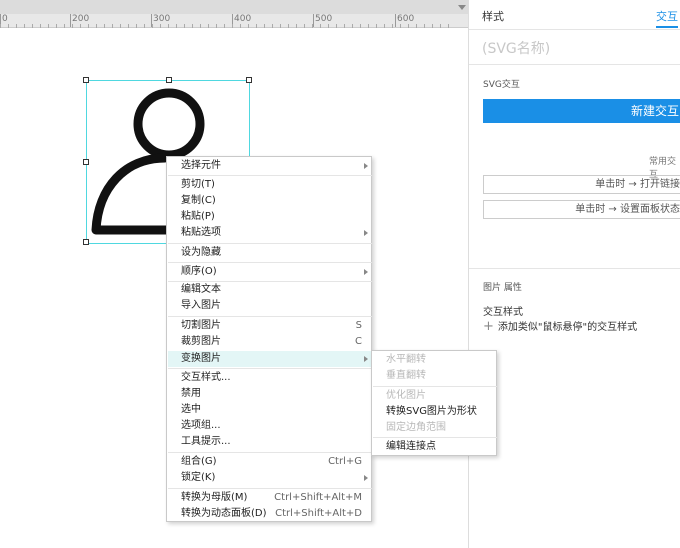  I want to click on menu-item-label: 剪切(T), so click(198, 184).